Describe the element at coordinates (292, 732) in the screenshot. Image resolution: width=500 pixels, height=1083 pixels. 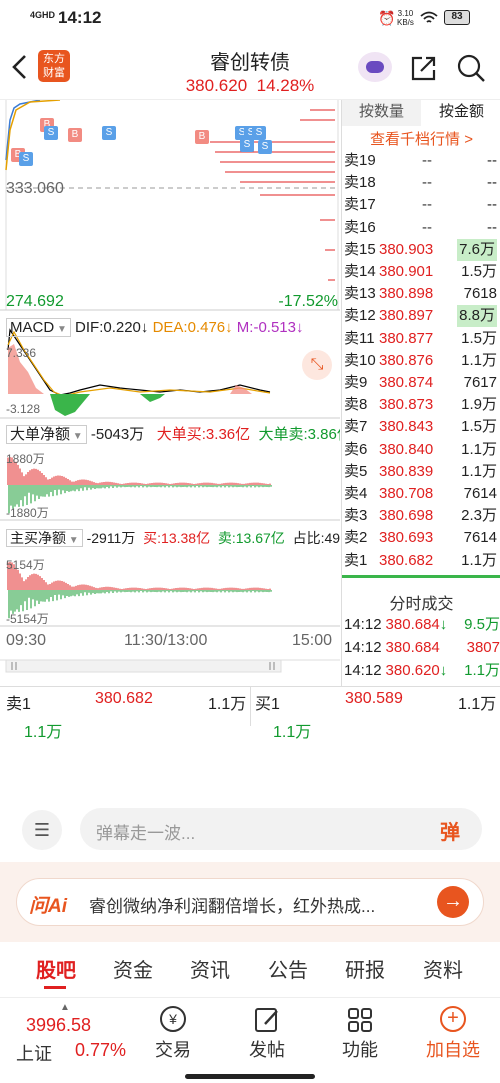
I see `buy1-sub: 1.1万` at that location.